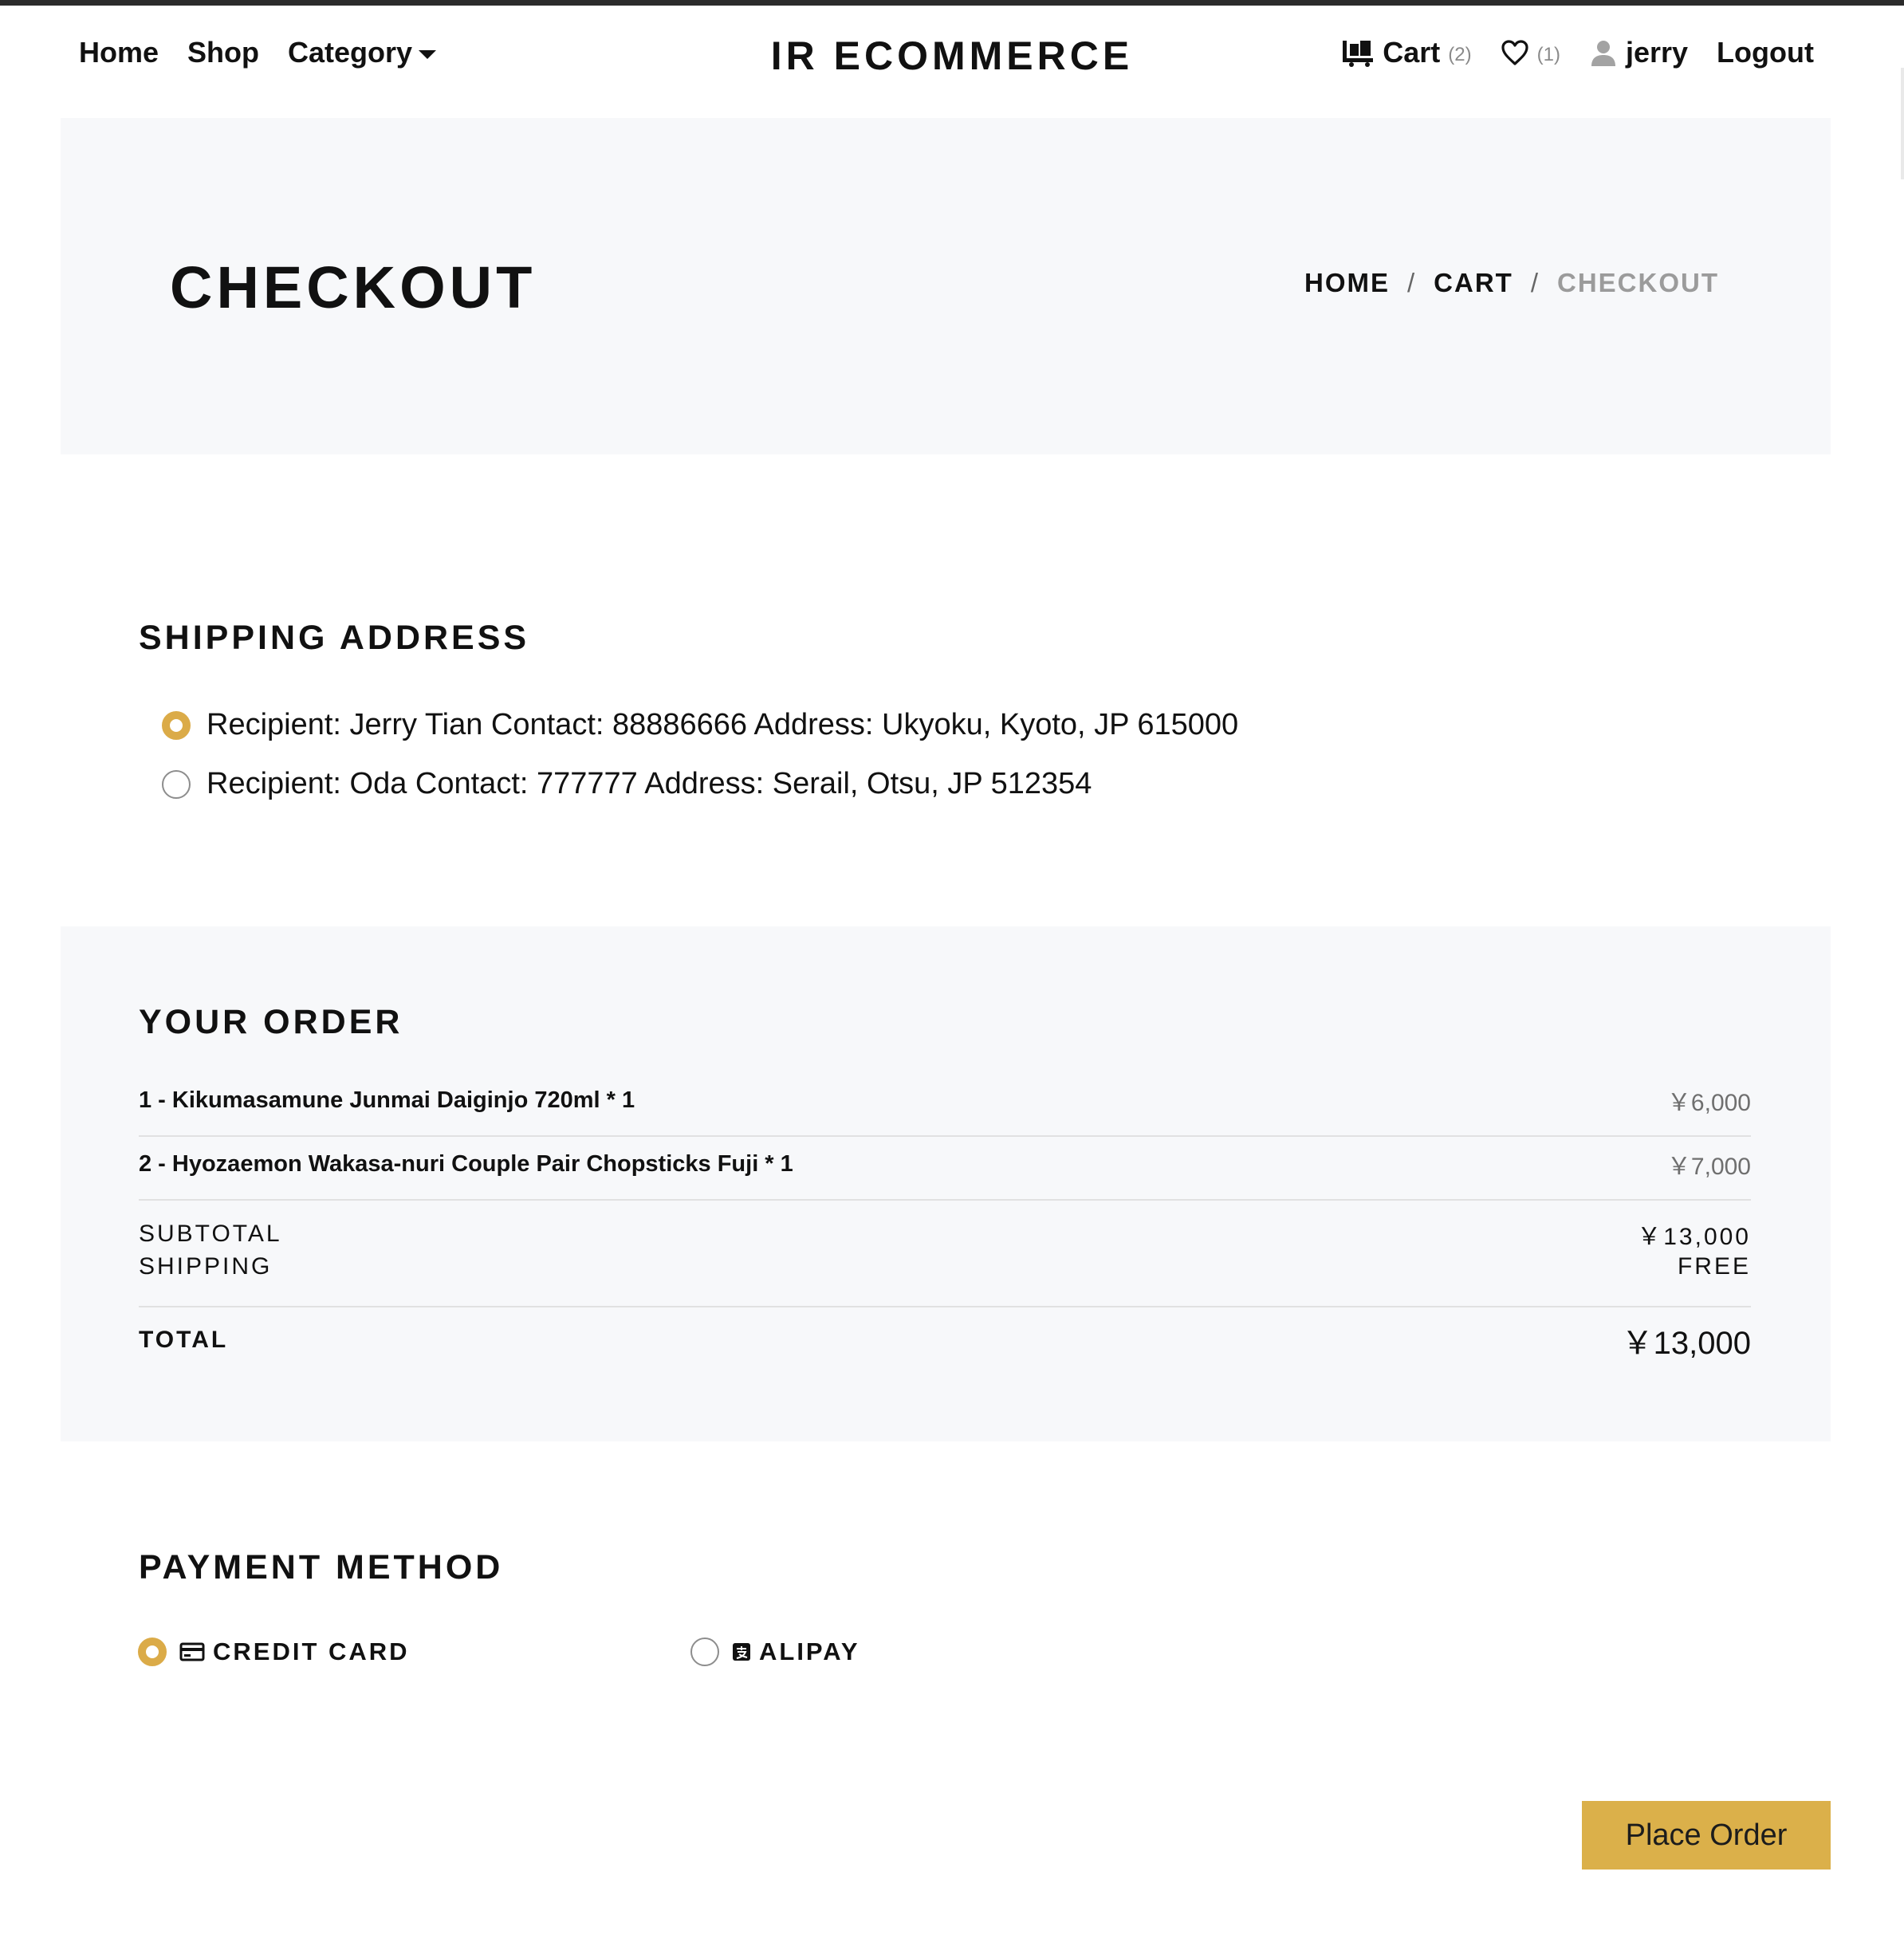 The height and width of the screenshot is (1958, 1904). I want to click on payment-option-alipay: ALIPAY, so click(775, 1652).